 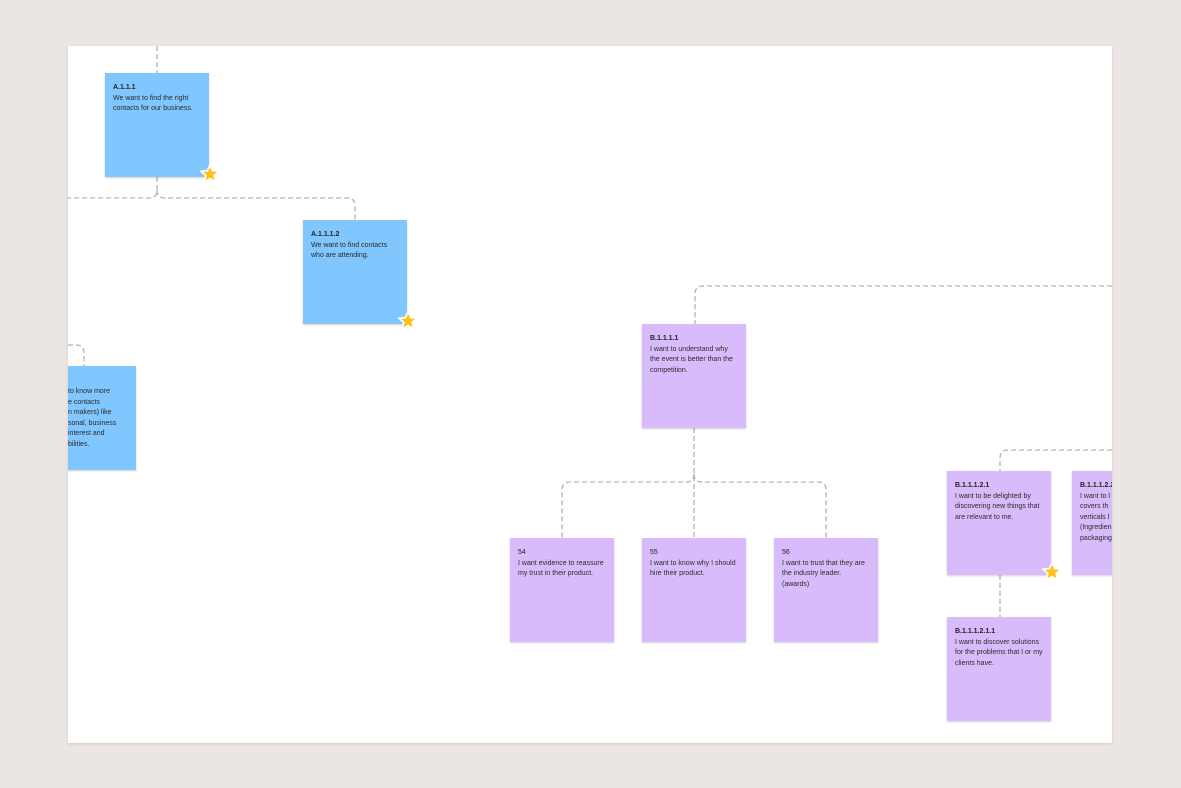 I want to click on connector-a111-to-a1112, so click(x=256, y=204).